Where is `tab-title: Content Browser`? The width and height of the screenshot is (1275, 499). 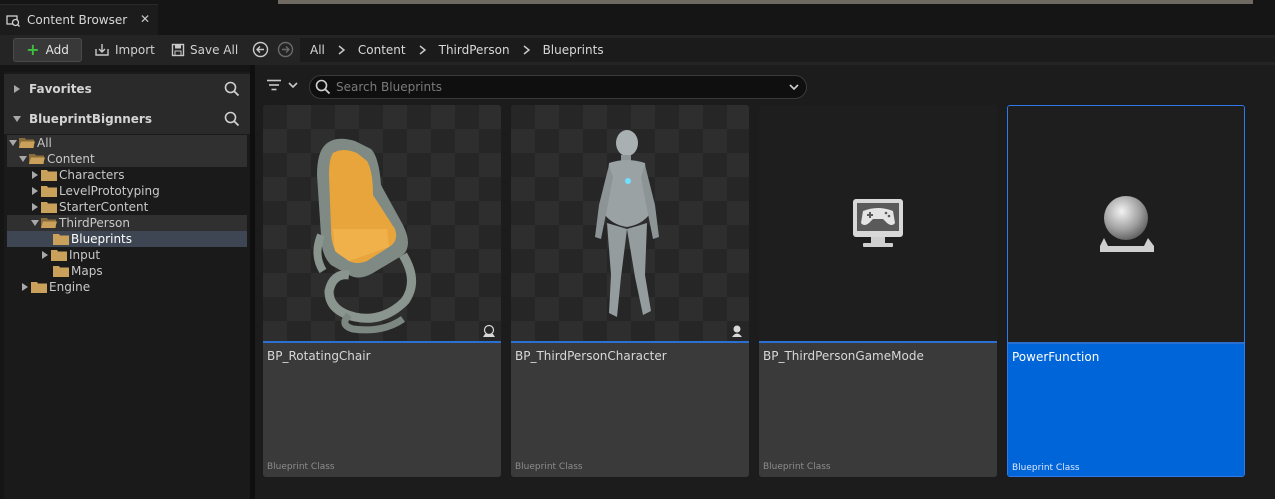 tab-title: Content Browser is located at coordinates (77, 20).